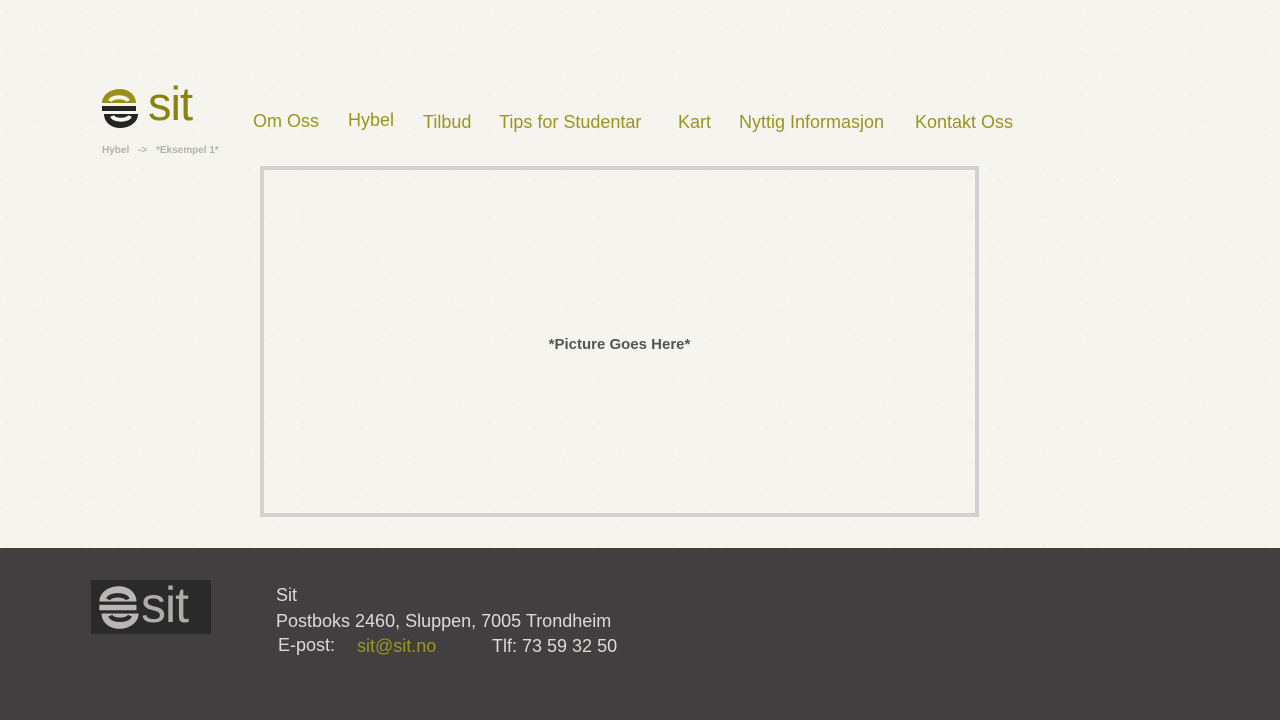 This screenshot has width=1280, height=720. What do you see at coordinates (287, 595) in the screenshot?
I see `footer-org-name: Sit` at bounding box center [287, 595].